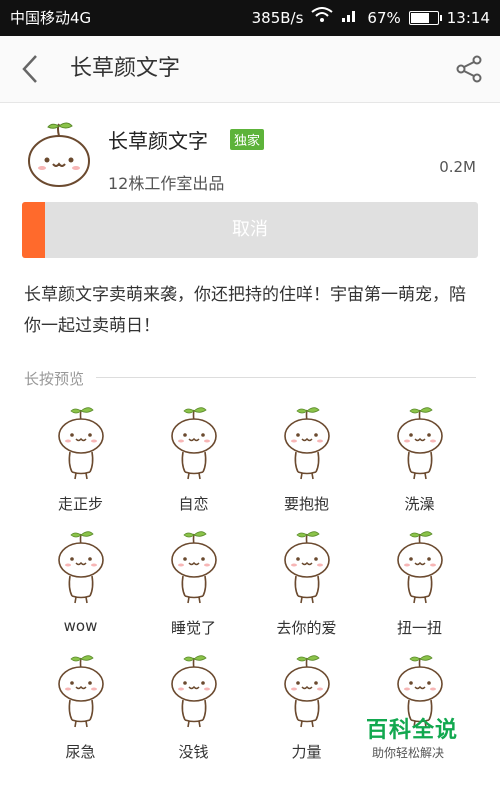 This screenshot has width=500, height=790. I want to click on sticker-label: 自恋, so click(193, 504).